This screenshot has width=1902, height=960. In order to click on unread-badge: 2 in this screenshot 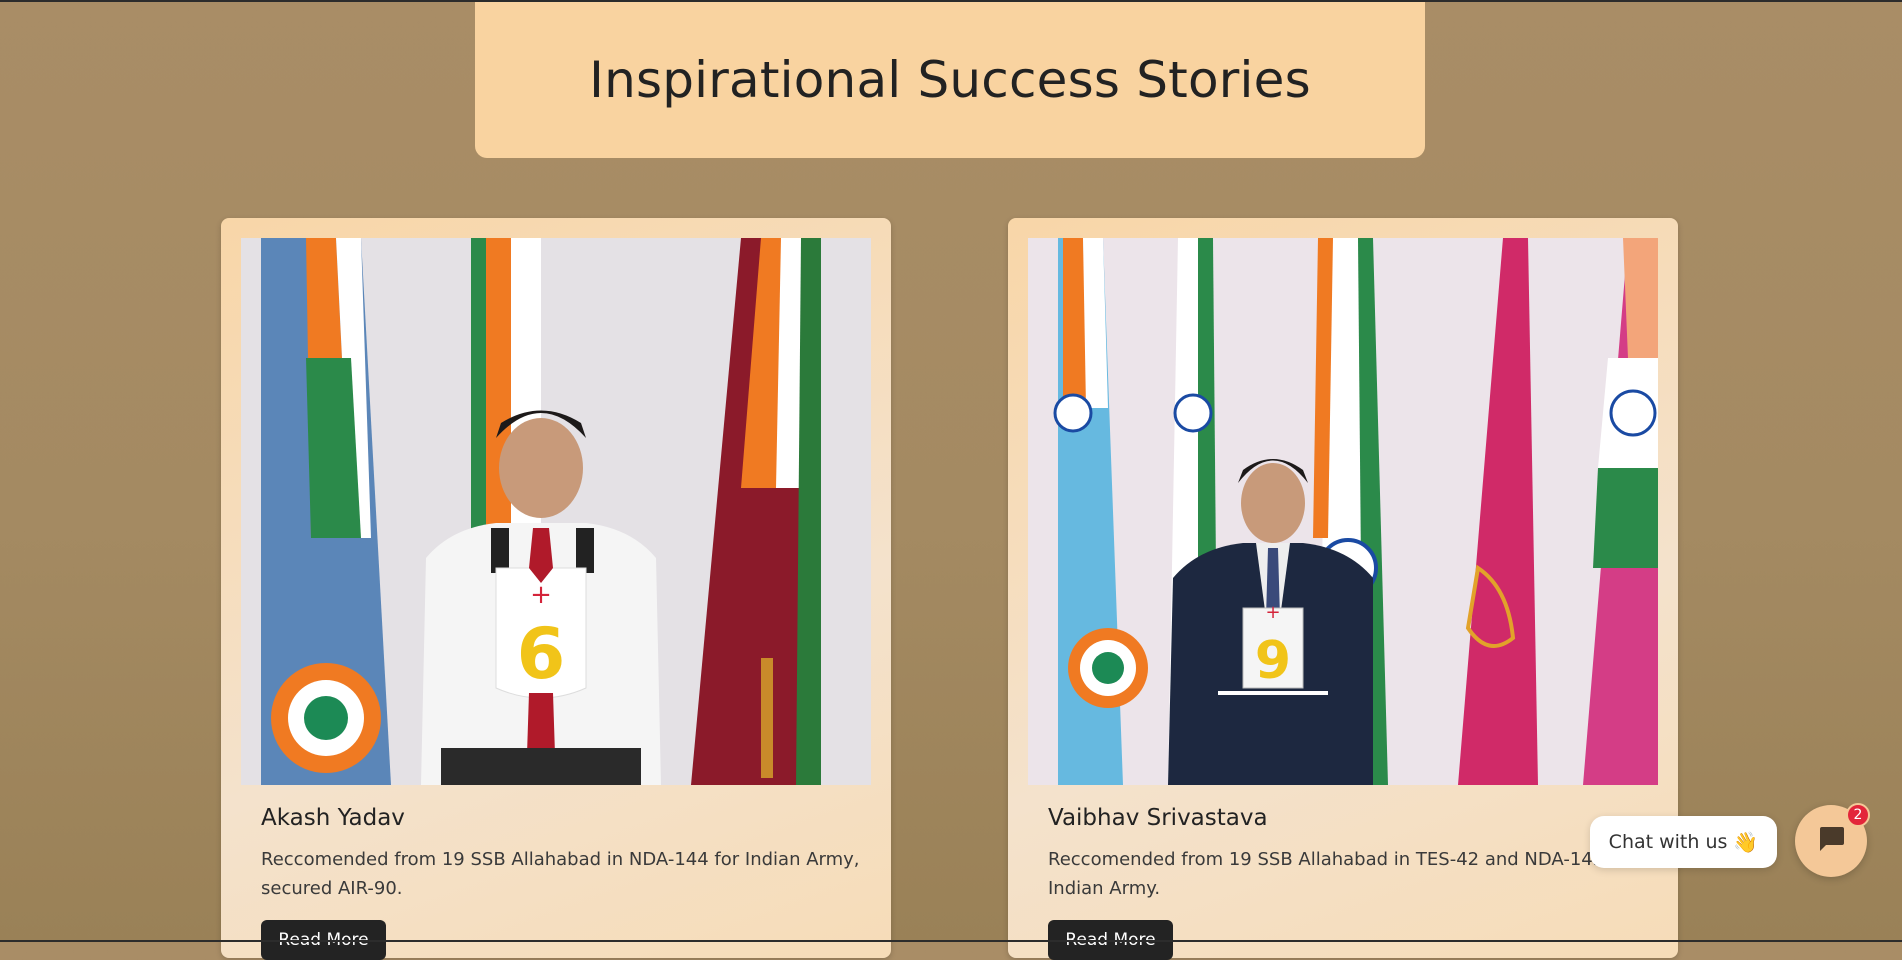, I will do `click(1858, 815)`.